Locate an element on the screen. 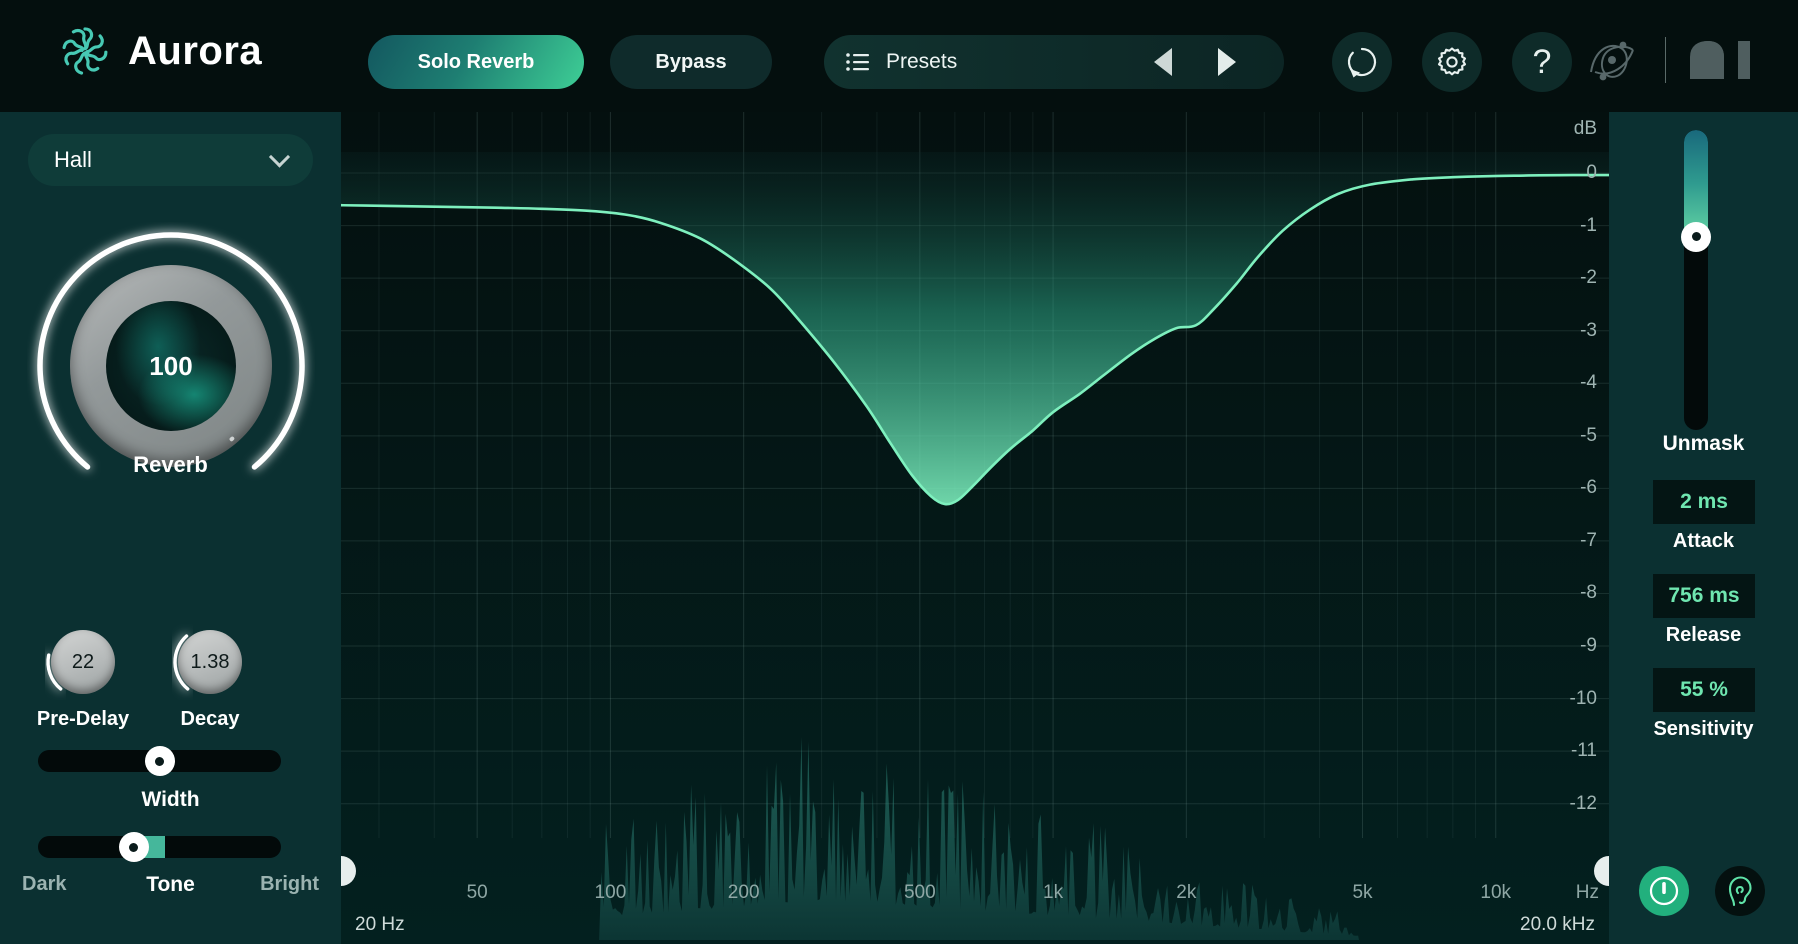  reverb-preset-value: Hall is located at coordinates (73, 159).